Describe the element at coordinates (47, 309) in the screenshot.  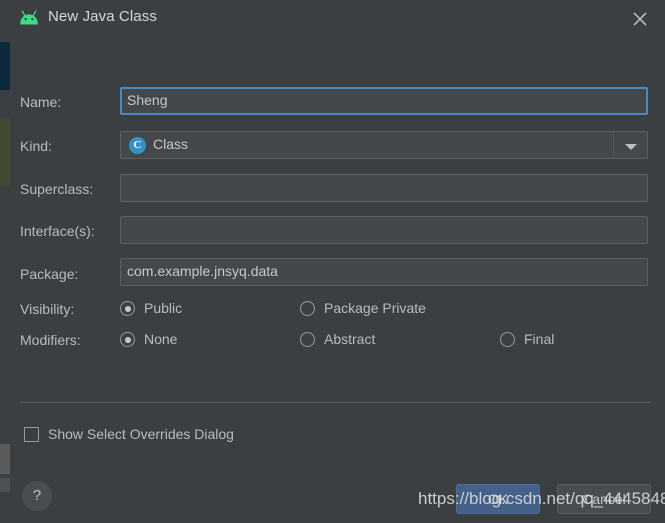
I see `visibility-label: Visibility:` at that location.